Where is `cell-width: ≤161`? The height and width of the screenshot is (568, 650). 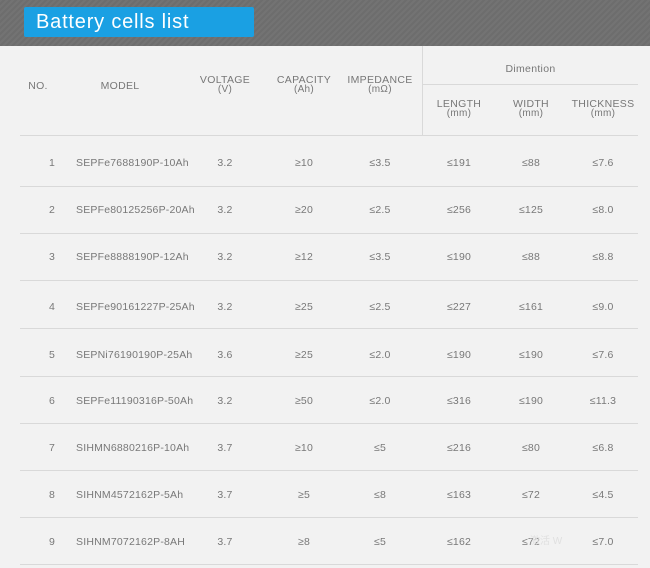 cell-width: ≤161 is located at coordinates (531, 307).